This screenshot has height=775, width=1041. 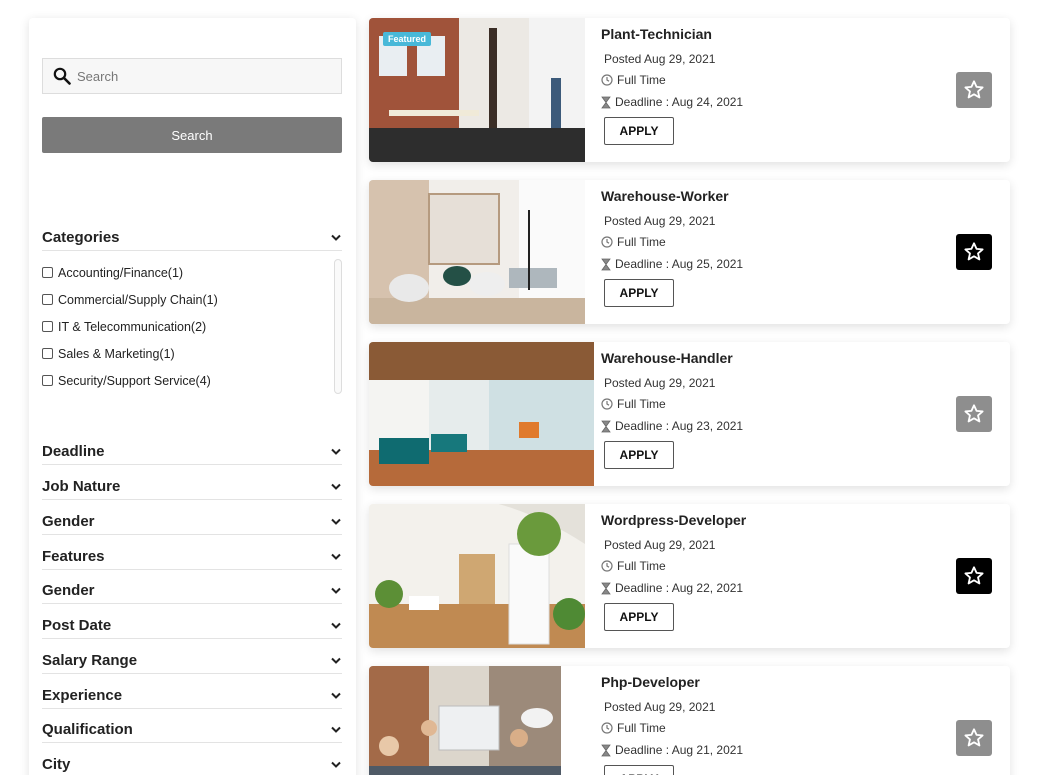 I want to click on job-deadline-row: Deadline : Aug 23, 2021, so click(x=672, y=426).